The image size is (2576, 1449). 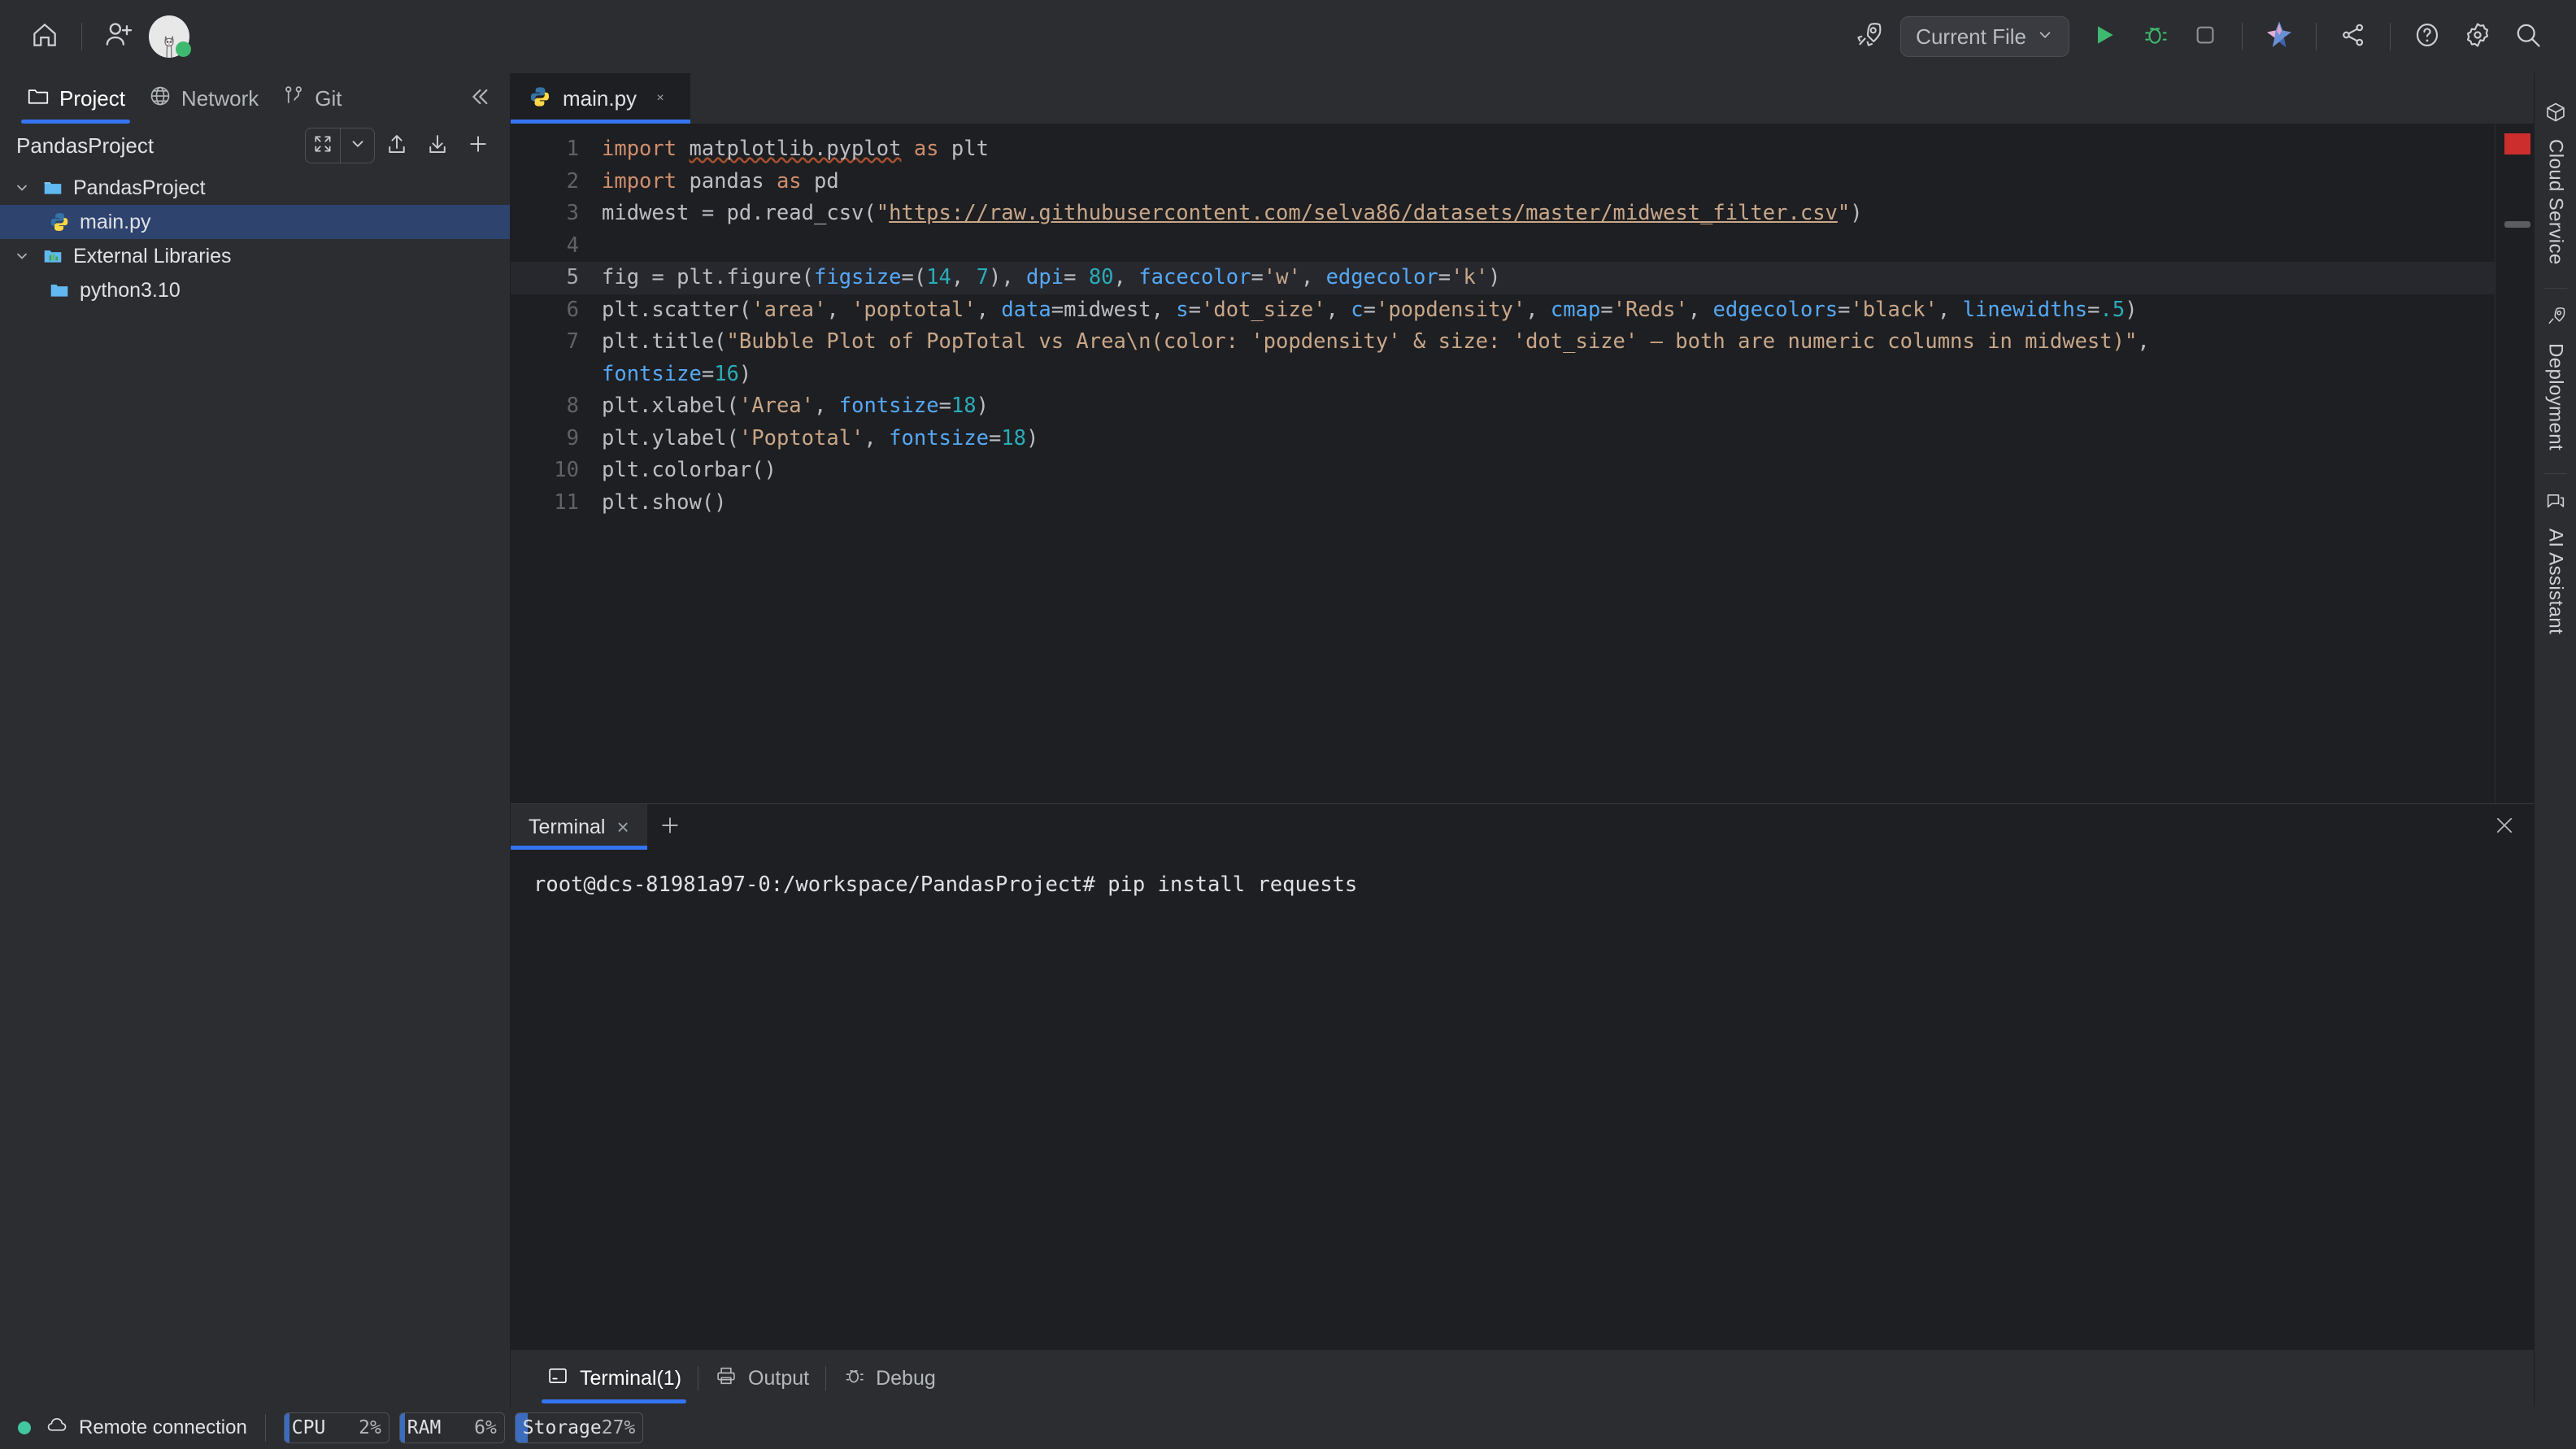 What do you see at coordinates (945, 406) in the screenshot?
I see `code-token: =` at bounding box center [945, 406].